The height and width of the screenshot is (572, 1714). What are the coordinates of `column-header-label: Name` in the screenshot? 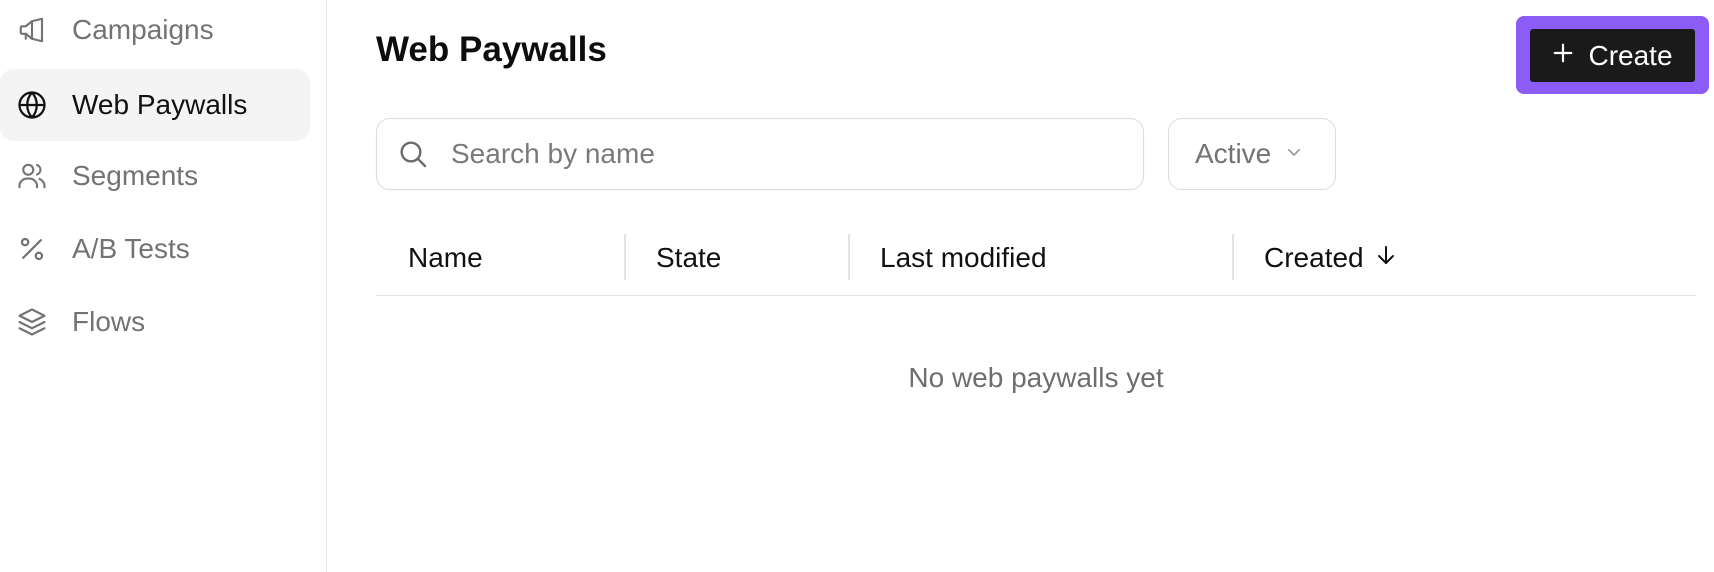 It's located at (445, 257).